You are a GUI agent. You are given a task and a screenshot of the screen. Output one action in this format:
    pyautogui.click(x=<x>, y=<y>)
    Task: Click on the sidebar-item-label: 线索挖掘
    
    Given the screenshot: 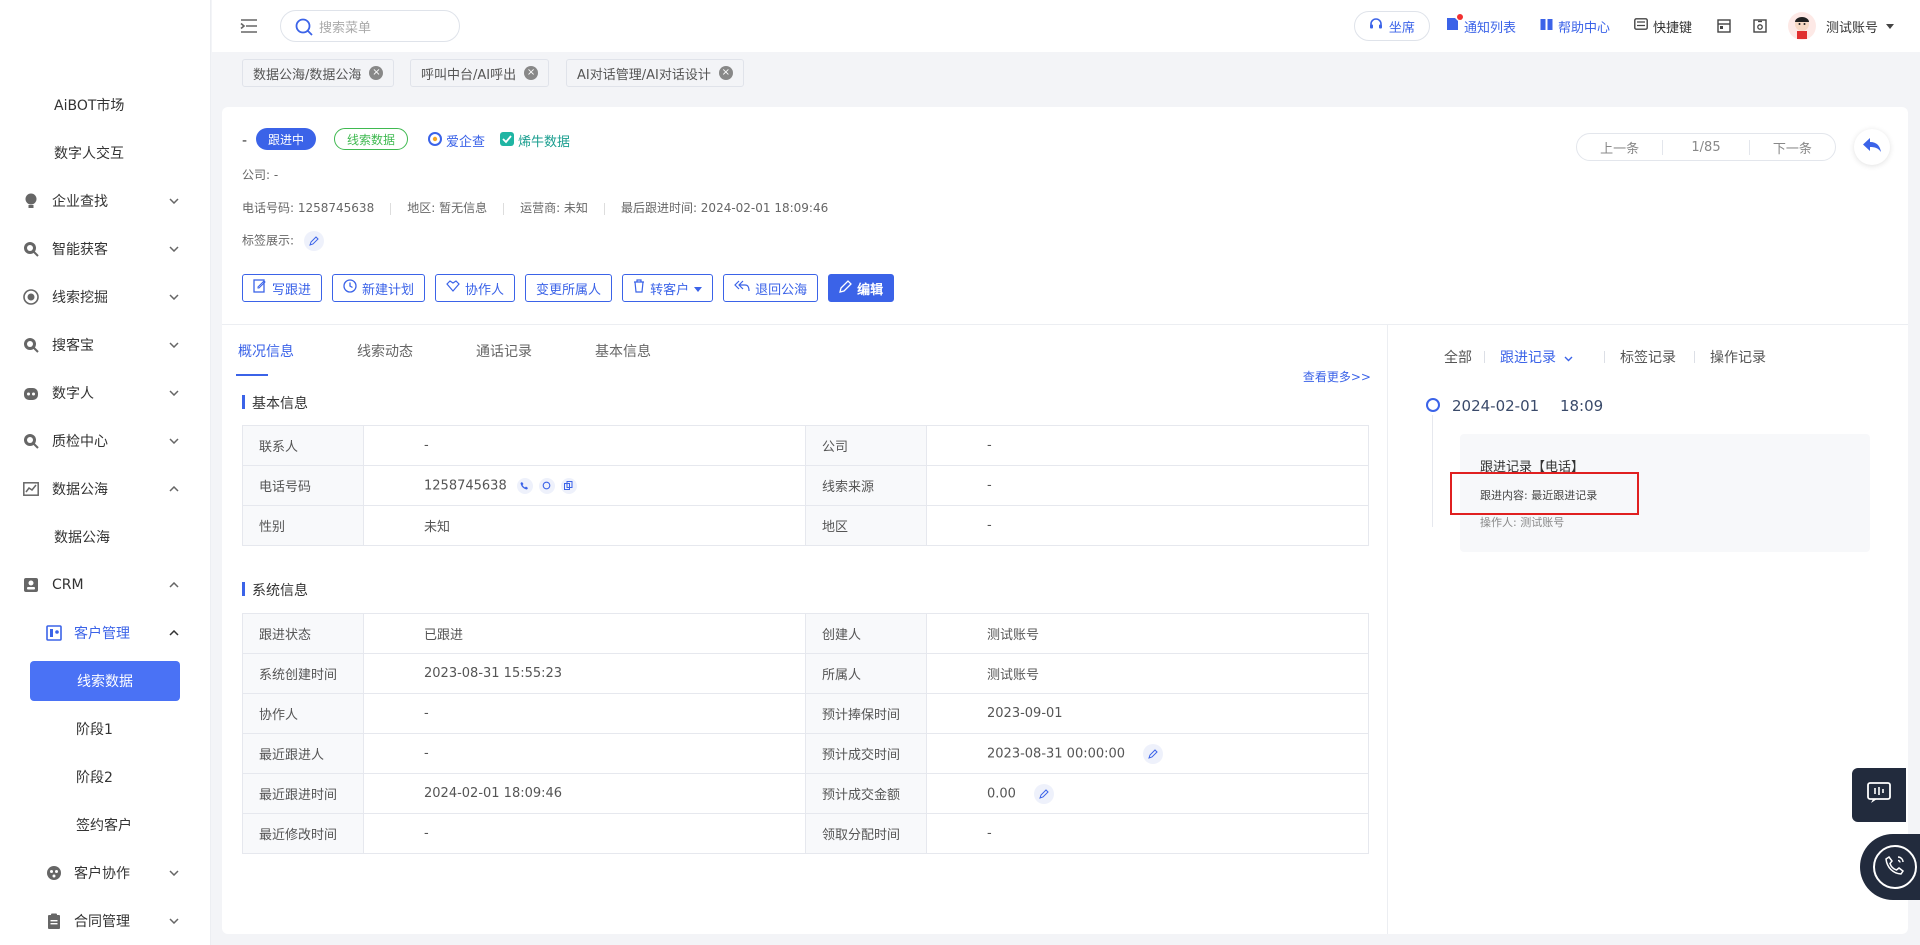 What is the action you would take?
    pyautogui.click(x=80, y=298)
    